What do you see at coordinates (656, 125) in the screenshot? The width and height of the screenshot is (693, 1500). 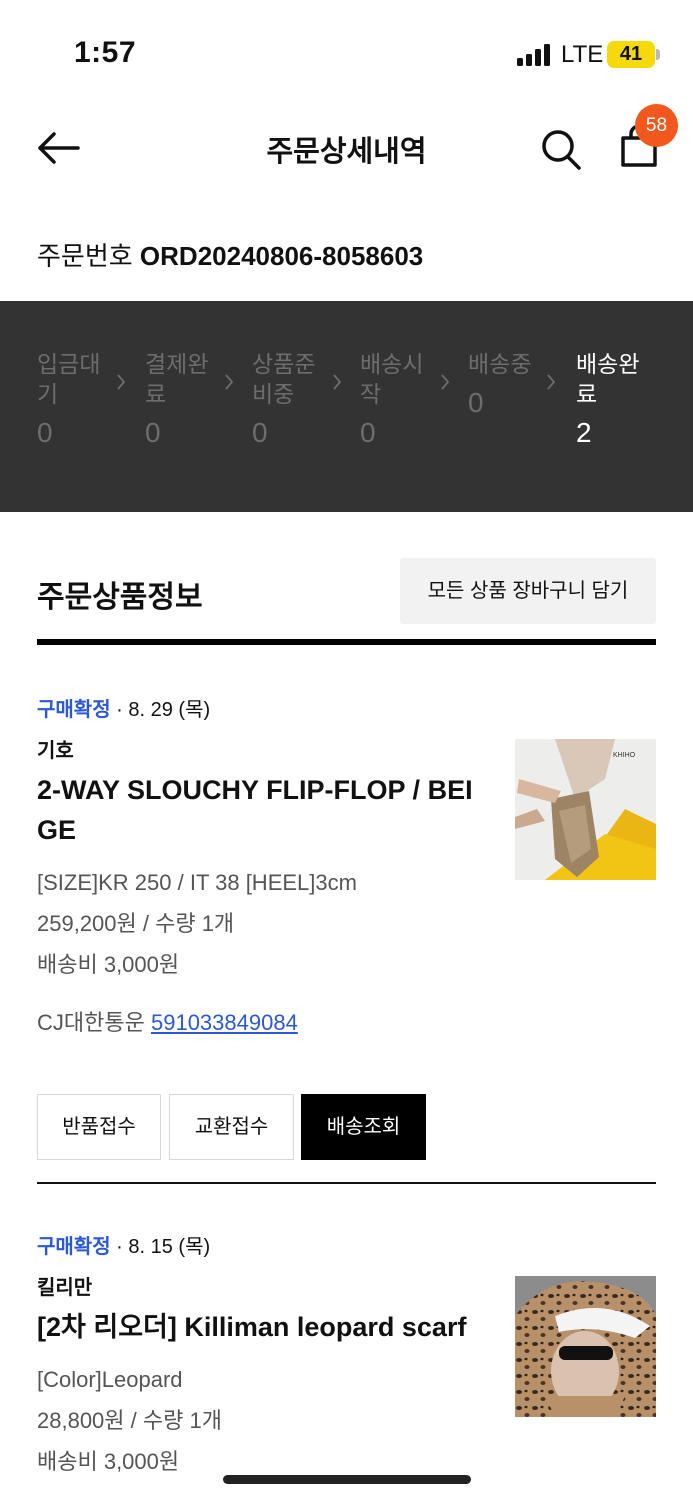 I see `cart-count-badge: 58` at bounding box center [656, 125].